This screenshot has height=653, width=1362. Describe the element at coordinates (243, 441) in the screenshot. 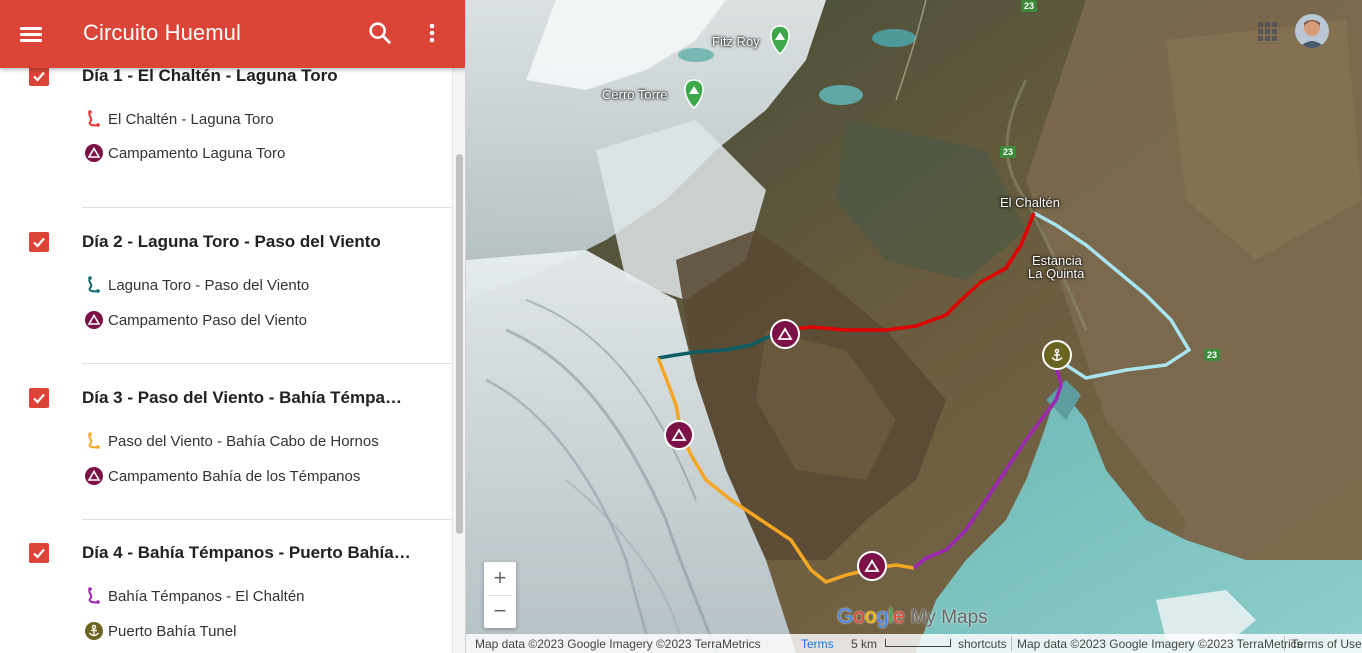

I see `item-label: Paso del Viento - Bahía Cabo de Hornos` at that location.